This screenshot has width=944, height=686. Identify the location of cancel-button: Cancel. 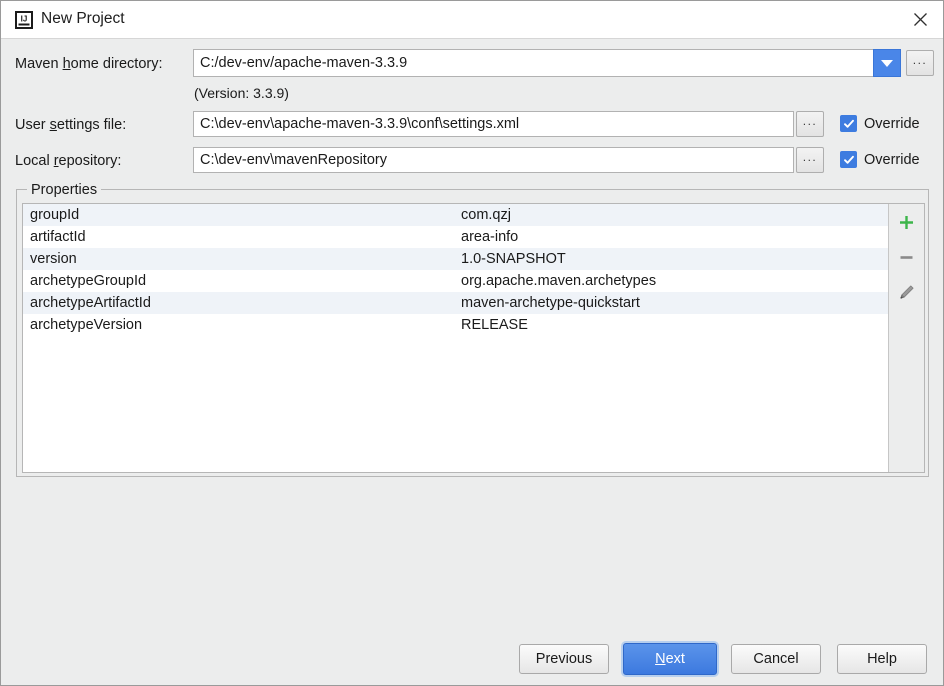
(776, 659).